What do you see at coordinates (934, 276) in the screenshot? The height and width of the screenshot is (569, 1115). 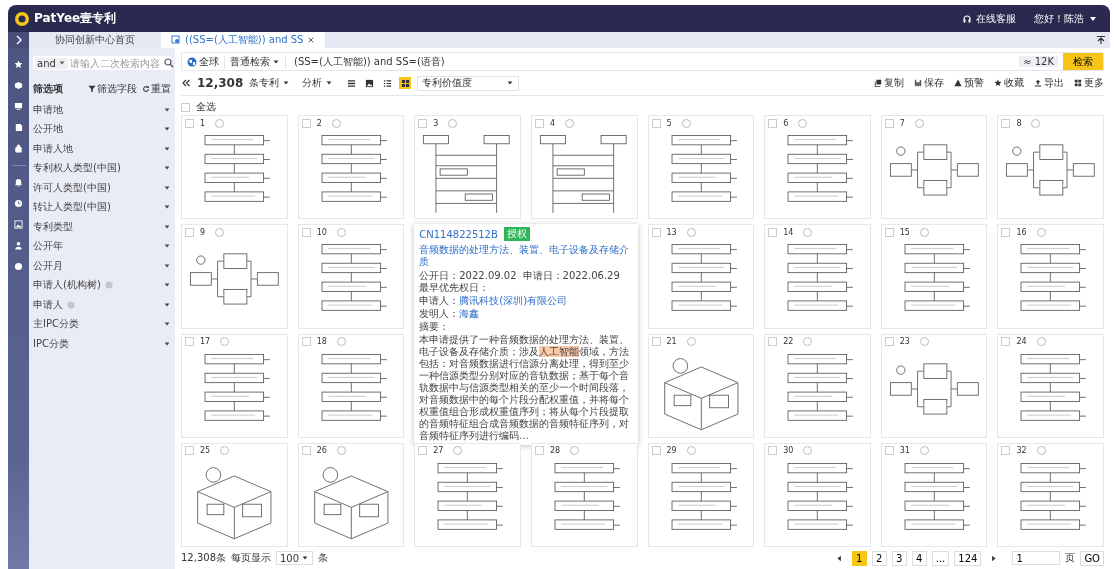 I see `patent-card: 15` at bounding box center [934, 276].